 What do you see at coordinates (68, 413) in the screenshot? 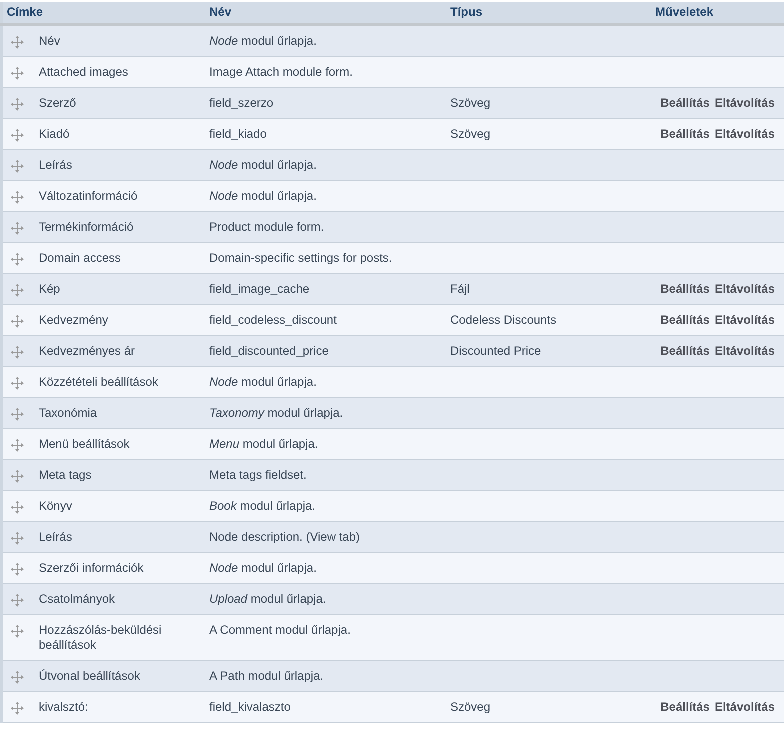
I see `field-label: Taxonómia` at bounding box center [68, 413].